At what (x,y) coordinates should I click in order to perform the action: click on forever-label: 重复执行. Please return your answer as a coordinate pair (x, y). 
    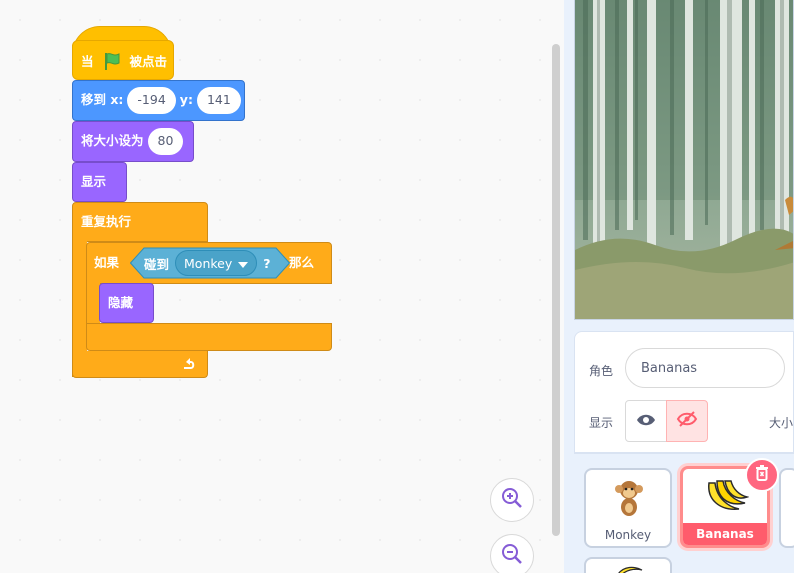
    Looking at the image, I should click on (106, 221).